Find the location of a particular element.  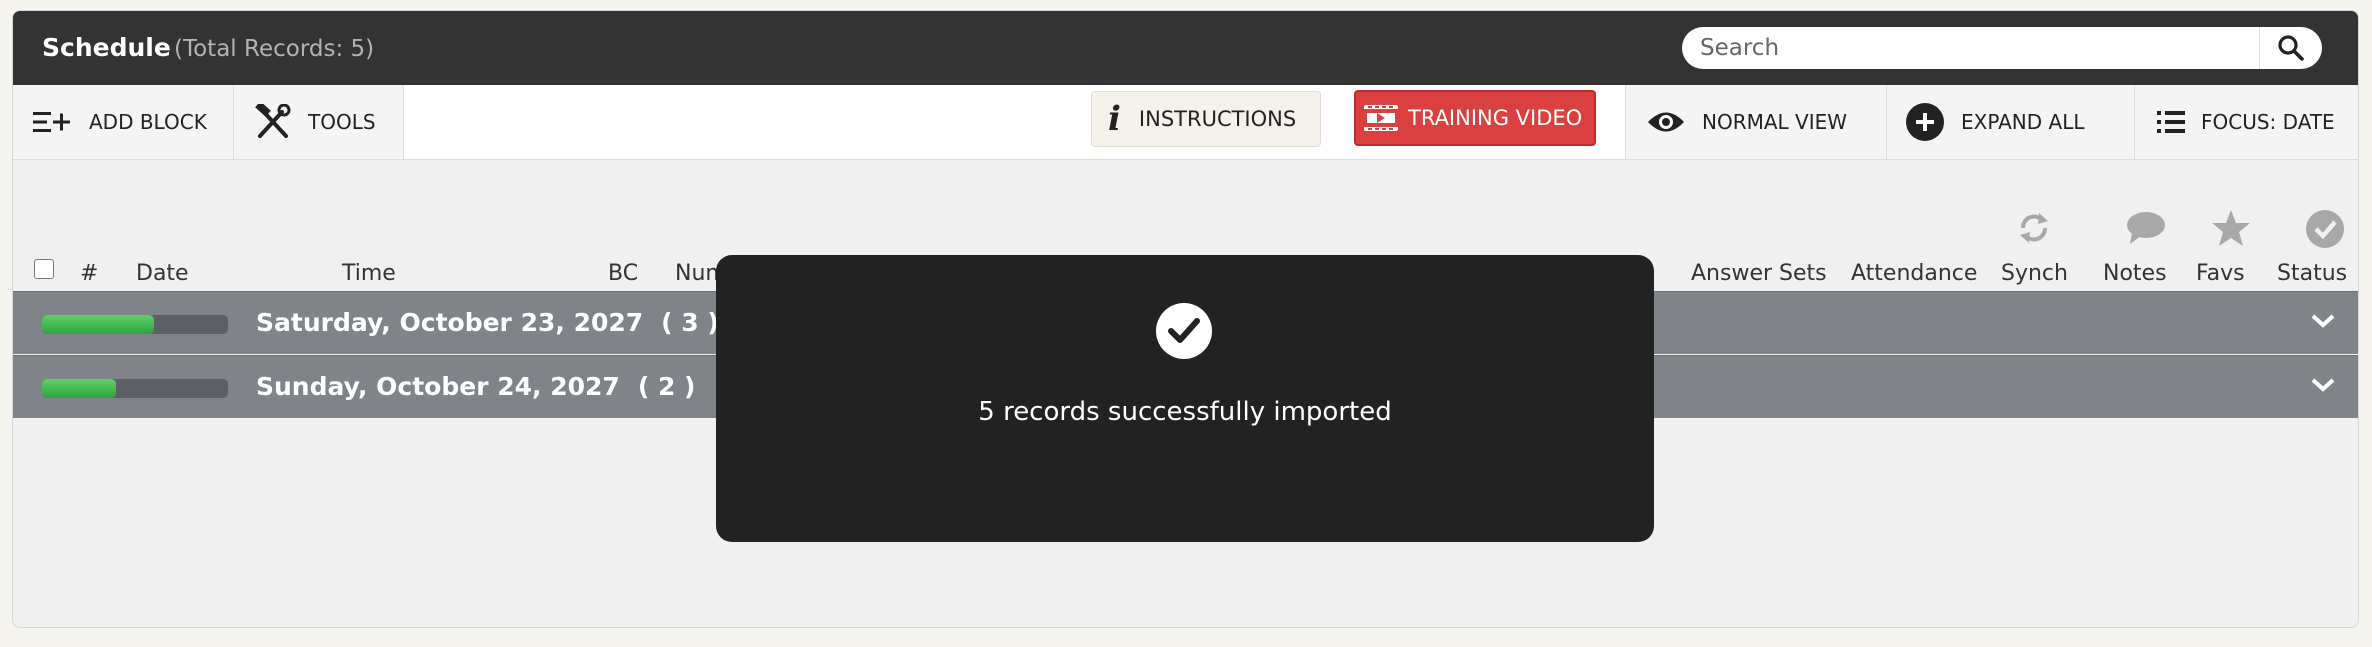

search-input is located at coordinates (1972, 48).